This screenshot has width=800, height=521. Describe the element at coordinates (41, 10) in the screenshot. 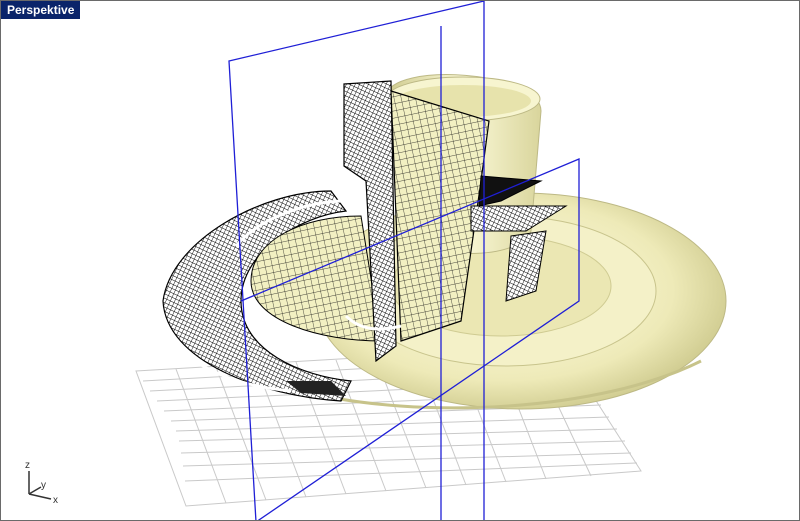

I see `viewport-title: Perspektive` at that location.